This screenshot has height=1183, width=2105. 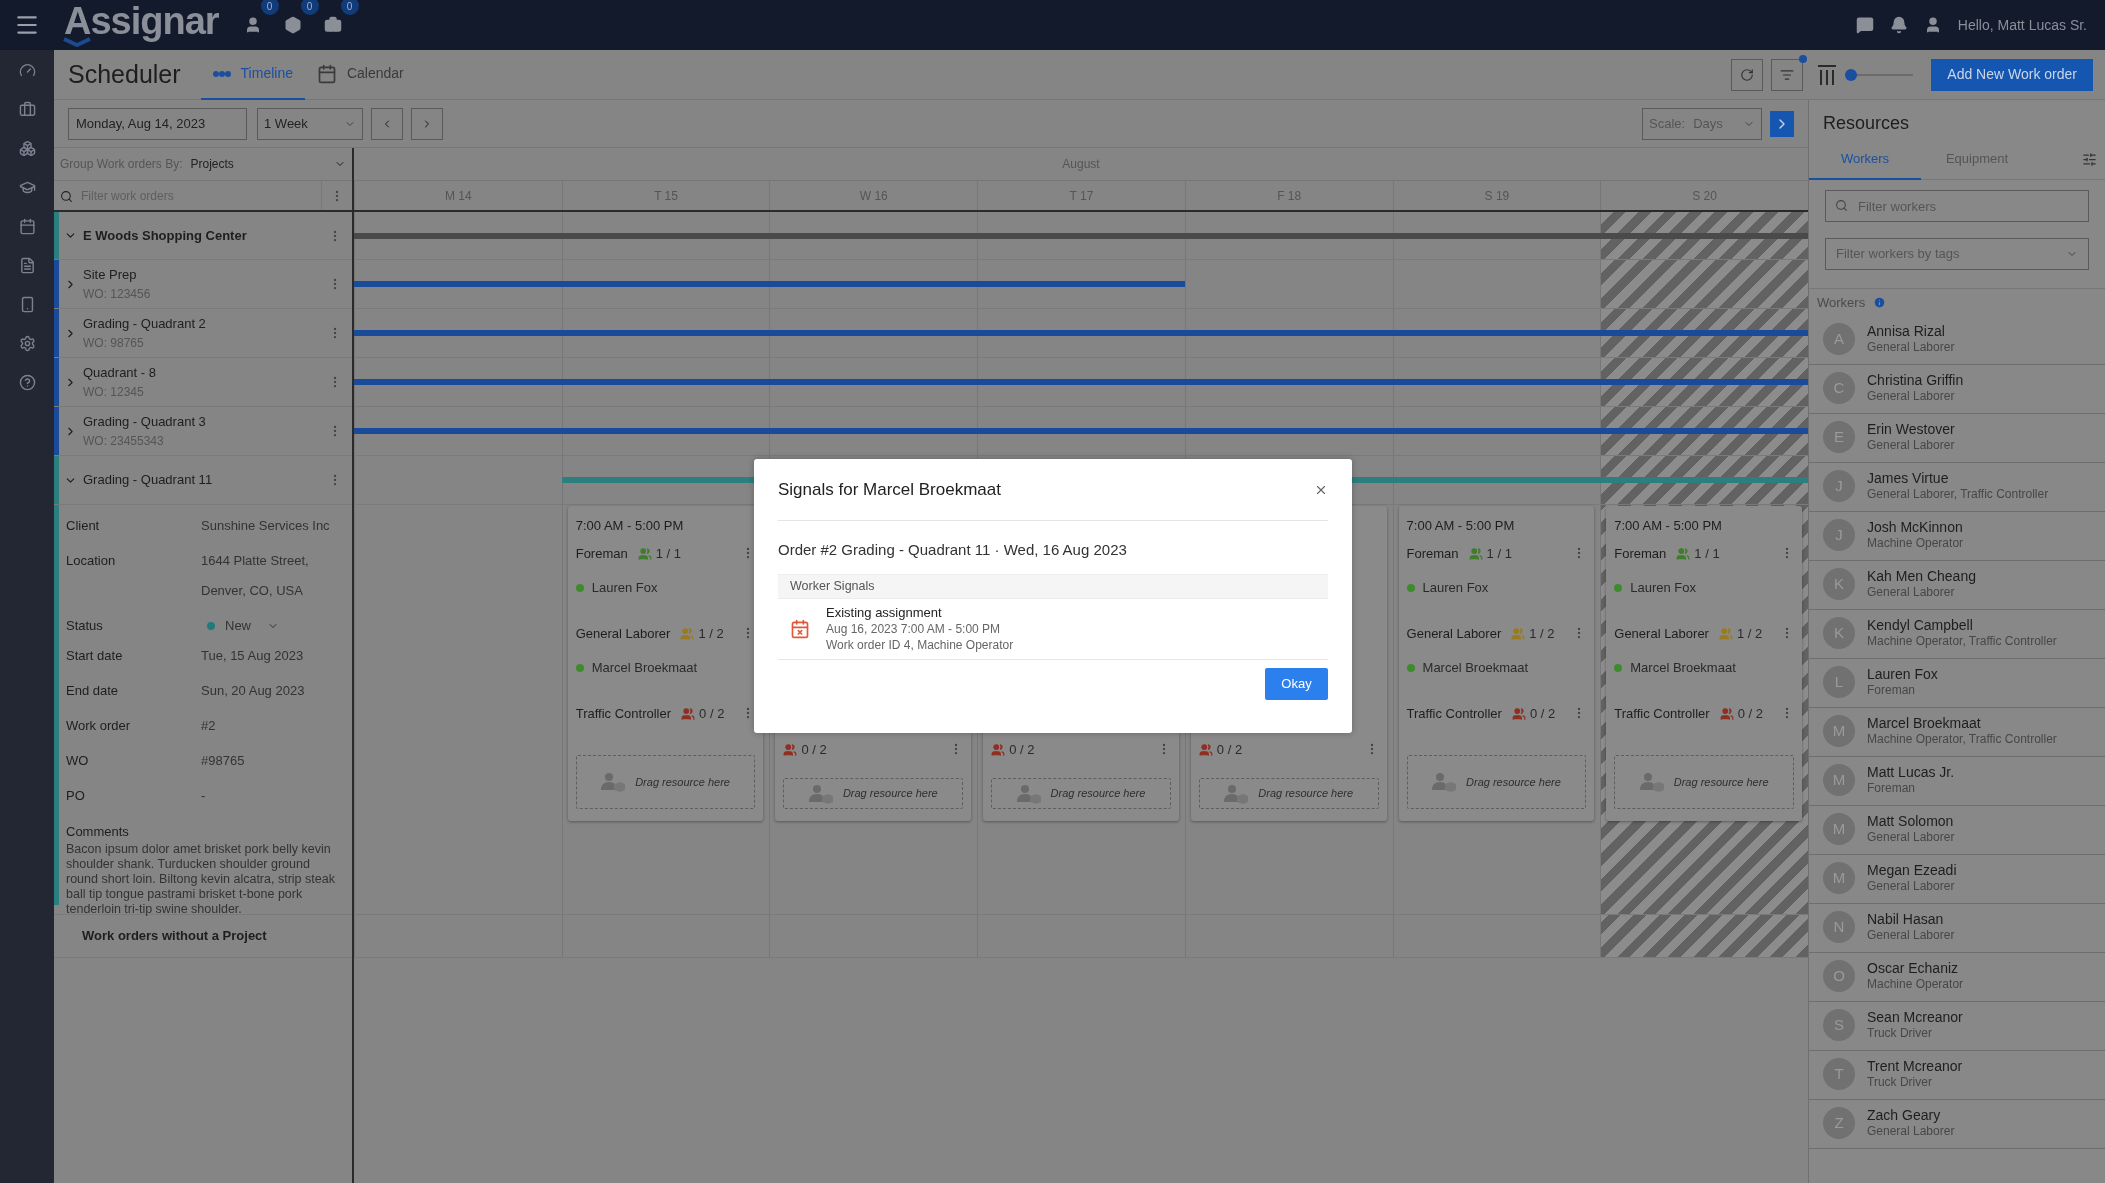 What do you see at coordinates (205, 480) in the screenshot?
I see `work-order-name: Grading - Quadrant 11` at bounding box center [205, 480].